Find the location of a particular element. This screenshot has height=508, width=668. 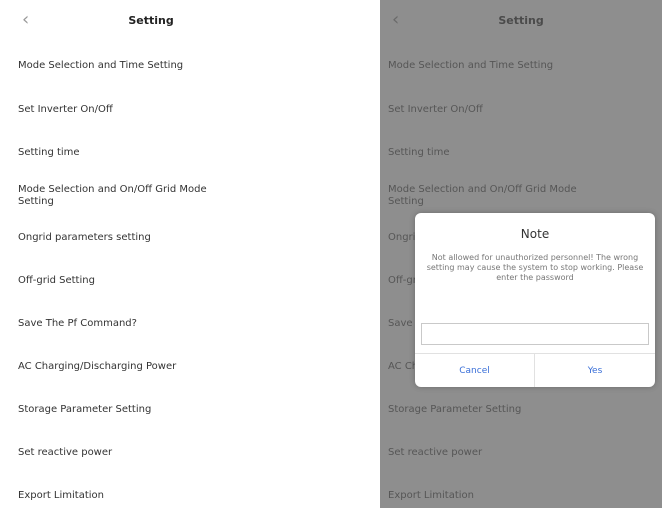

settings-item-export-limitation: Export Limitation › is located at coordinates (151, 496).